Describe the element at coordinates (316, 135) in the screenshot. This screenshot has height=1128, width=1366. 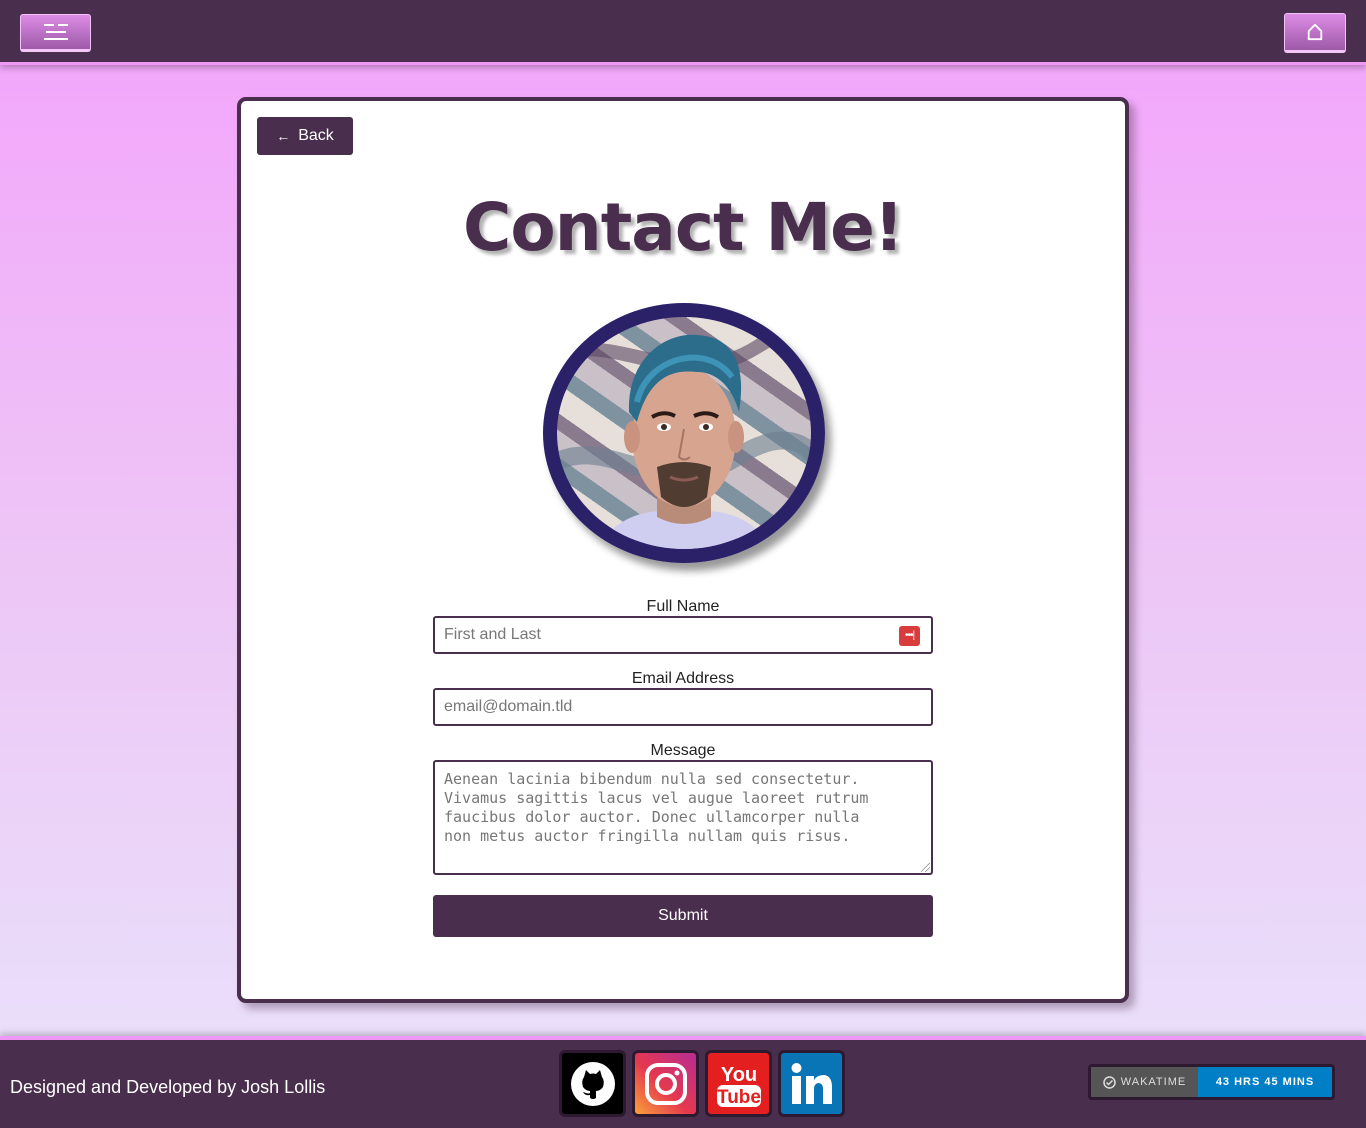
I see `back-label: Back` at that location.